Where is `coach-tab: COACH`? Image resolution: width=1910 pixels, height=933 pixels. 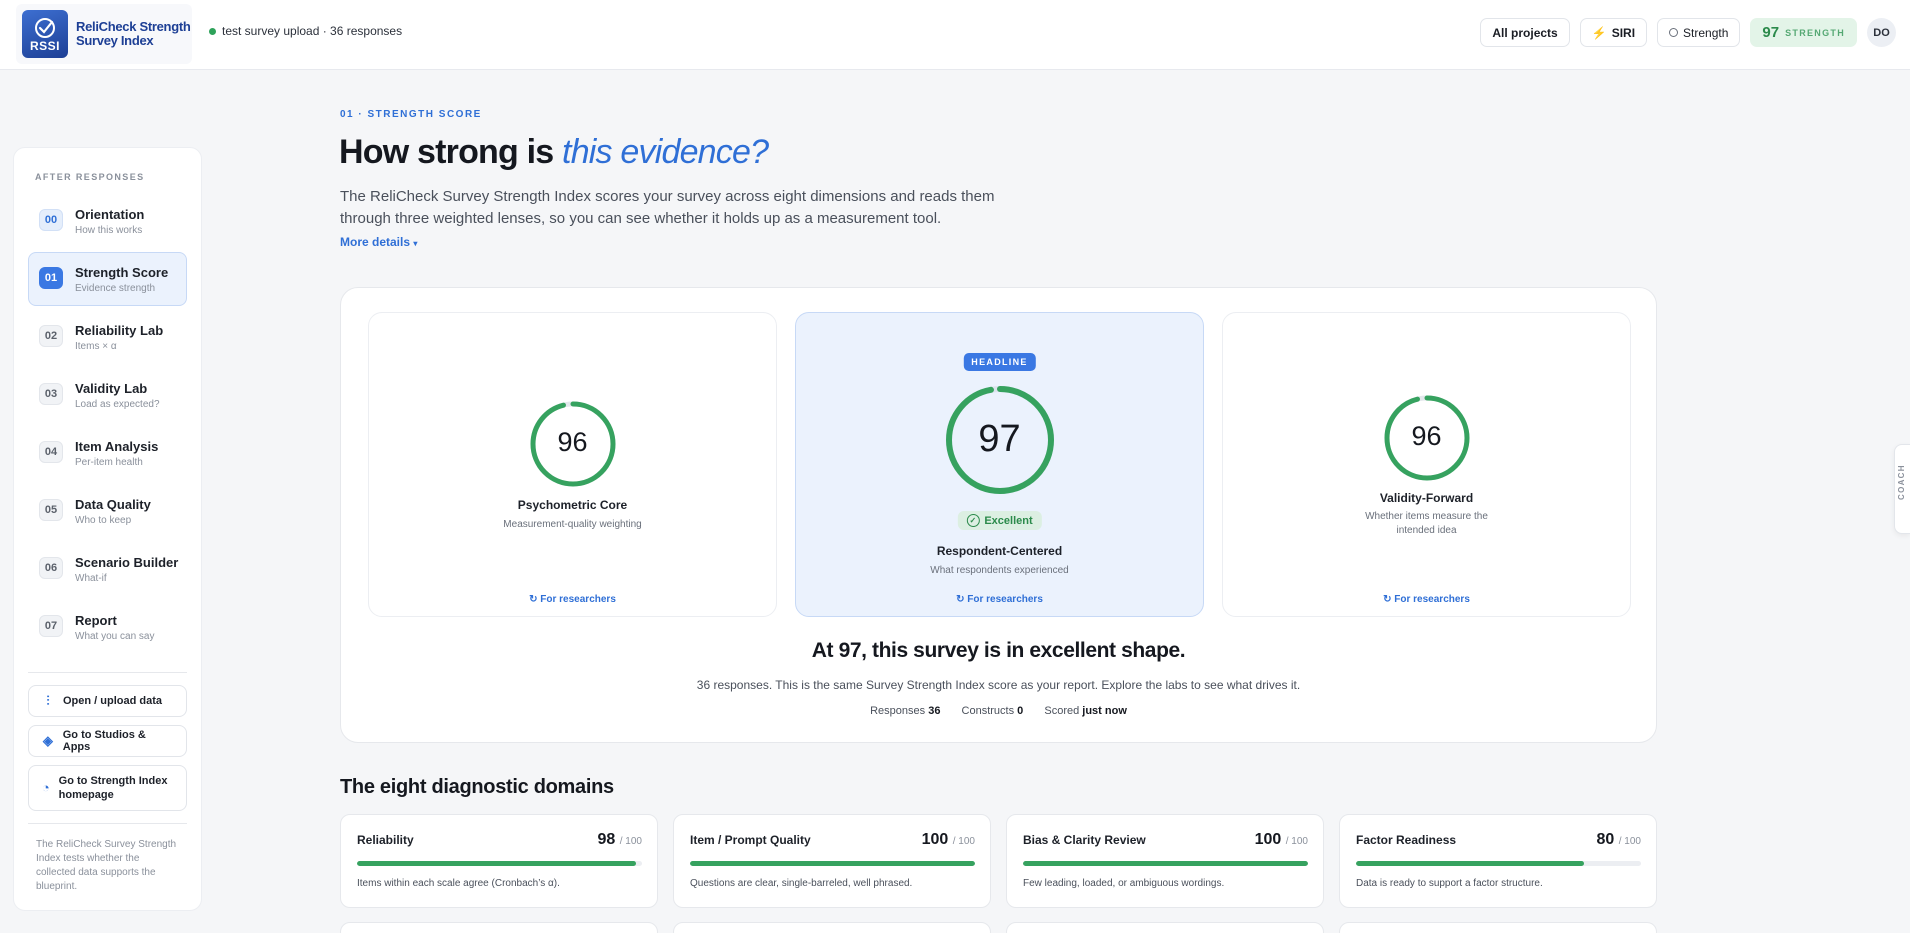
coach-tab: COACH is located at coordinates (1902, 489).